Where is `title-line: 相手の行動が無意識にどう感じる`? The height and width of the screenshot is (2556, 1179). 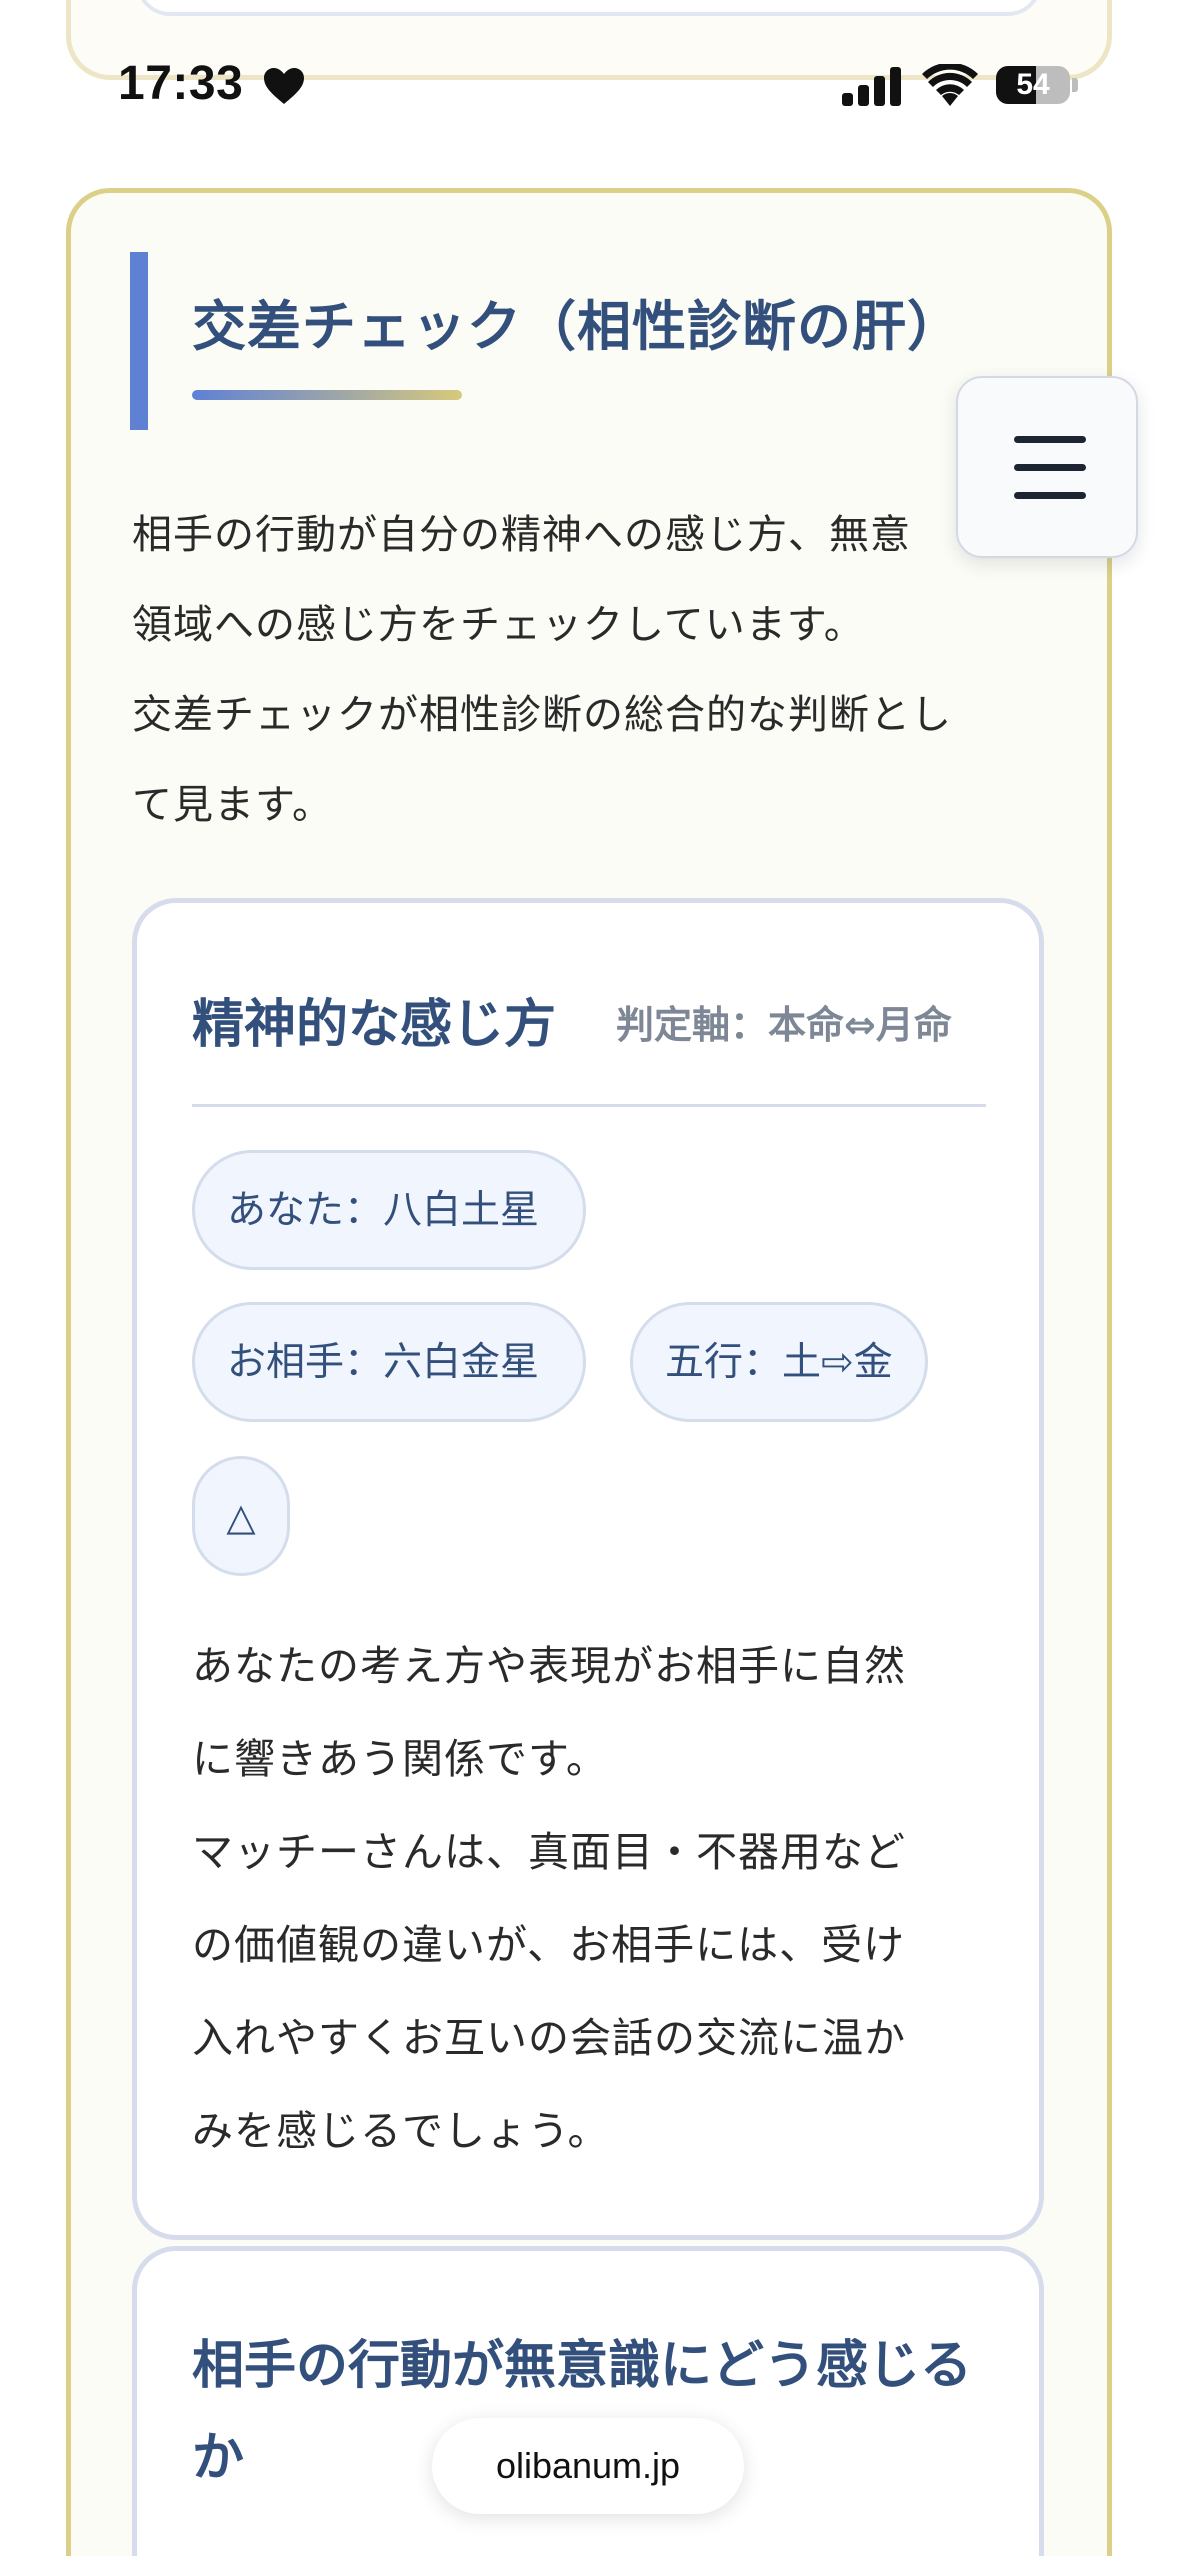 title-line: 相手の行動が無意識にどう感じる is located at coordinates (582, 2366).